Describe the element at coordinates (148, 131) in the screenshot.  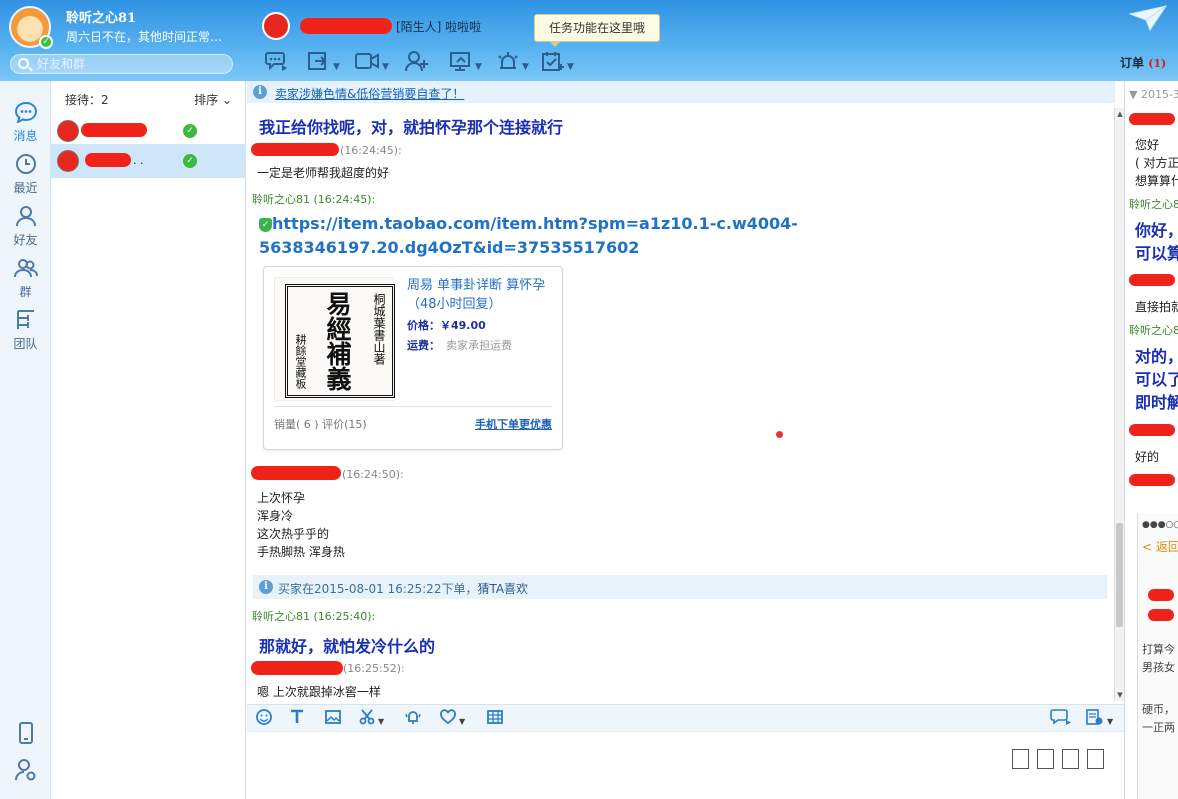
I see `contact-row: ✓` at that location.